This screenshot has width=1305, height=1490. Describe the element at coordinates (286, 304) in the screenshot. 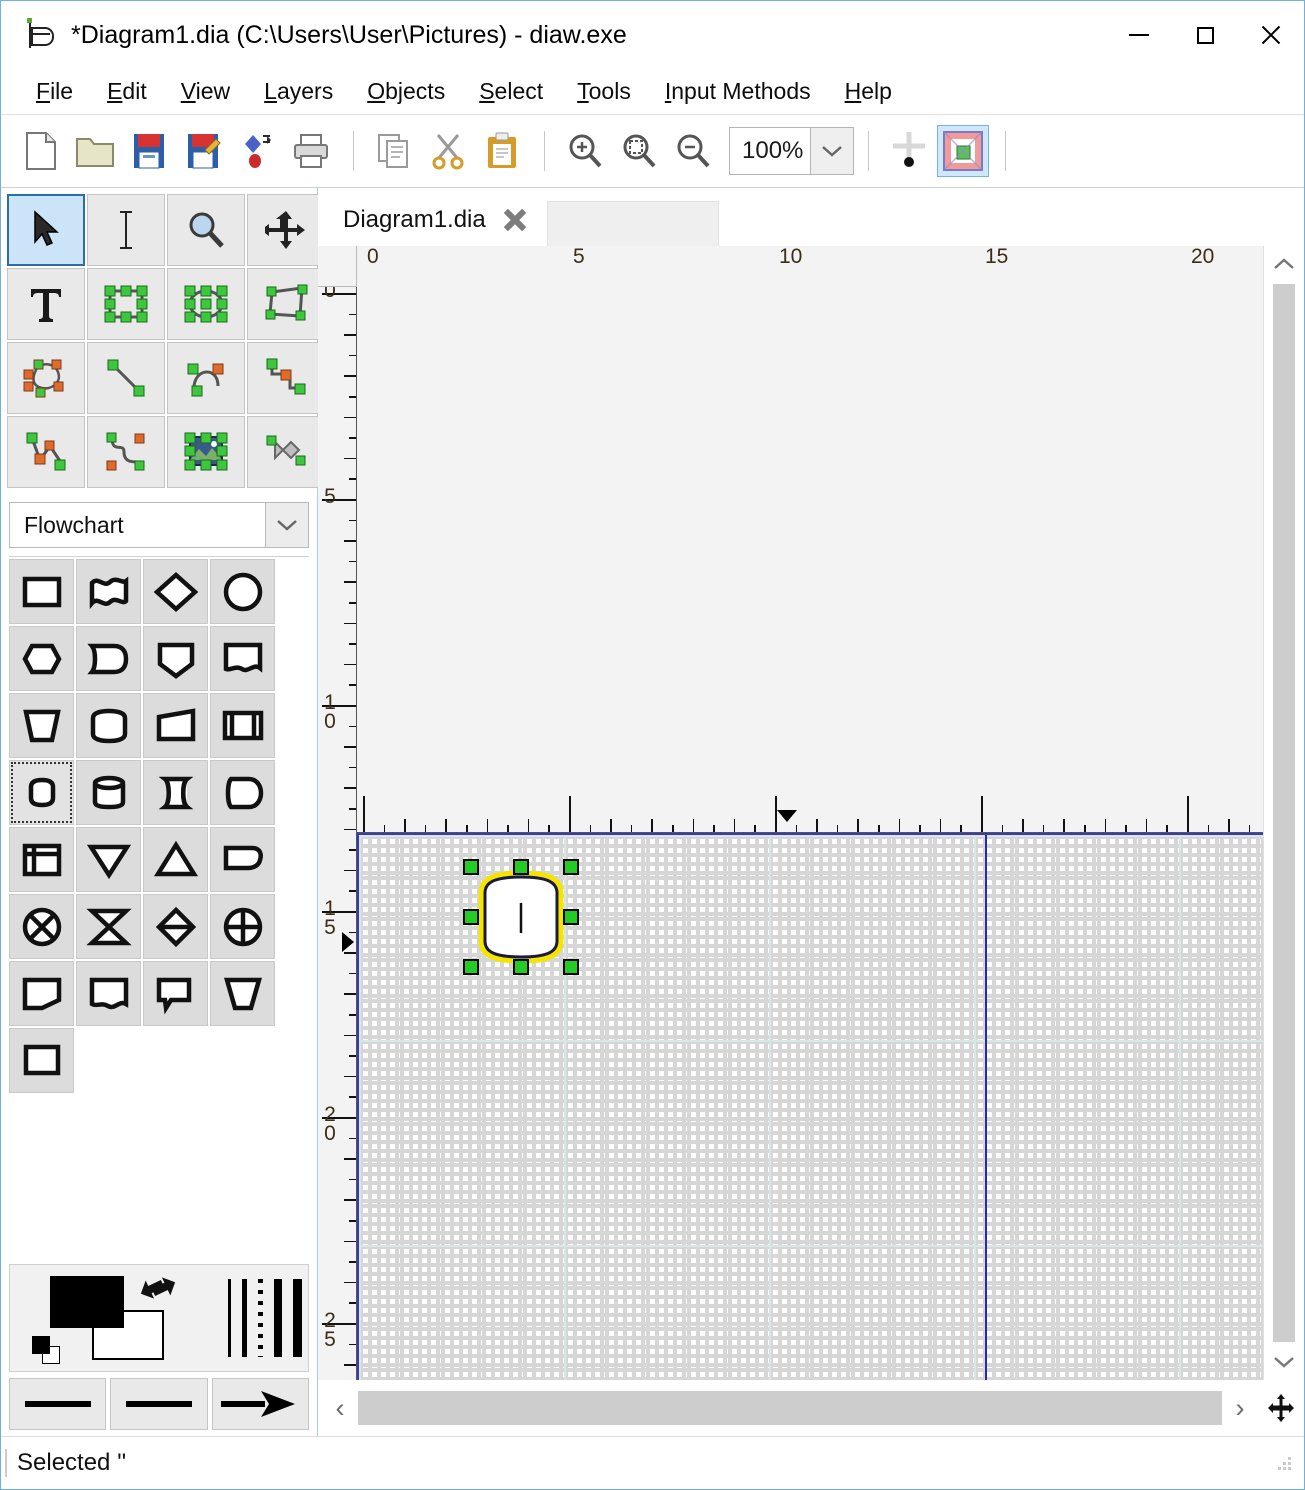

I see `polygon-tool` at that location.